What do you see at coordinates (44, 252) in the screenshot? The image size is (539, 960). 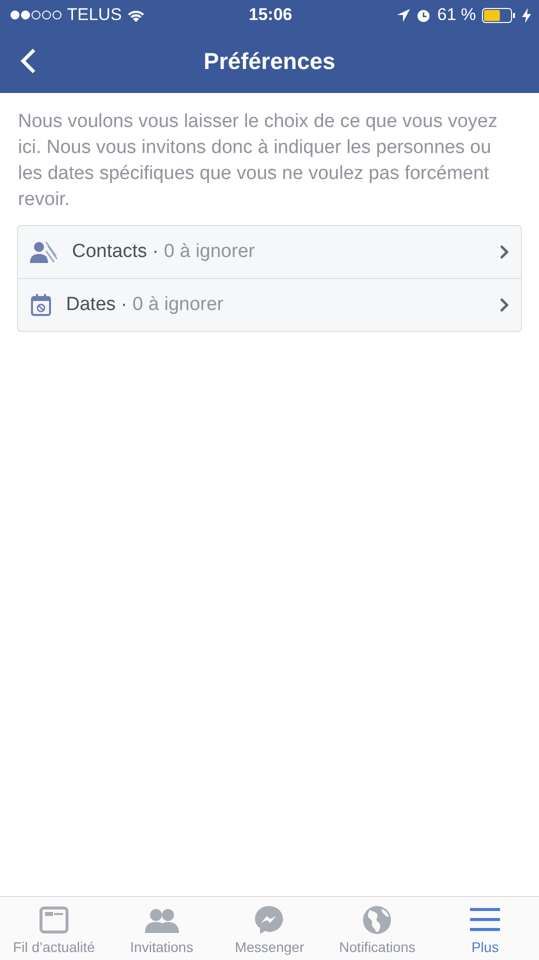 I see `person-icon` at bounding box center [44, 252].